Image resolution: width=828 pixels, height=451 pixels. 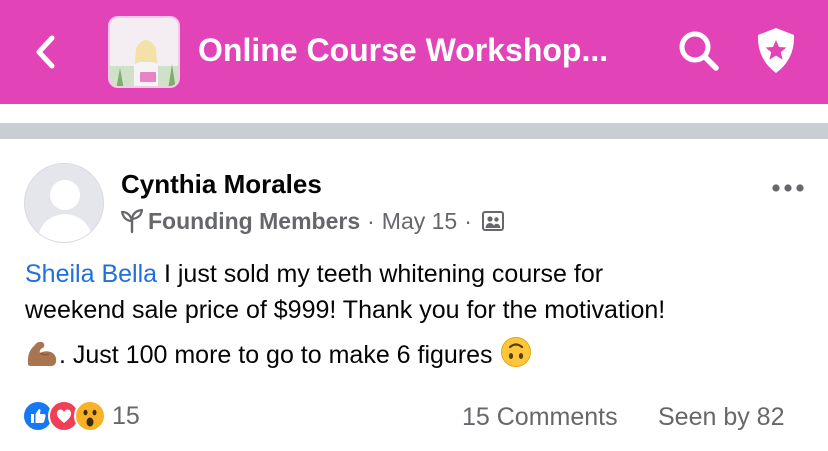 What do you see at coordinates (72, 416) in the screenshot?
I see `reaction-icons` at bounding box center [72, 416].